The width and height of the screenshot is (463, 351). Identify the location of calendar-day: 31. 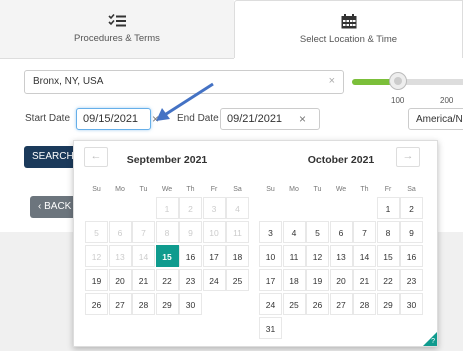
(270, 328).